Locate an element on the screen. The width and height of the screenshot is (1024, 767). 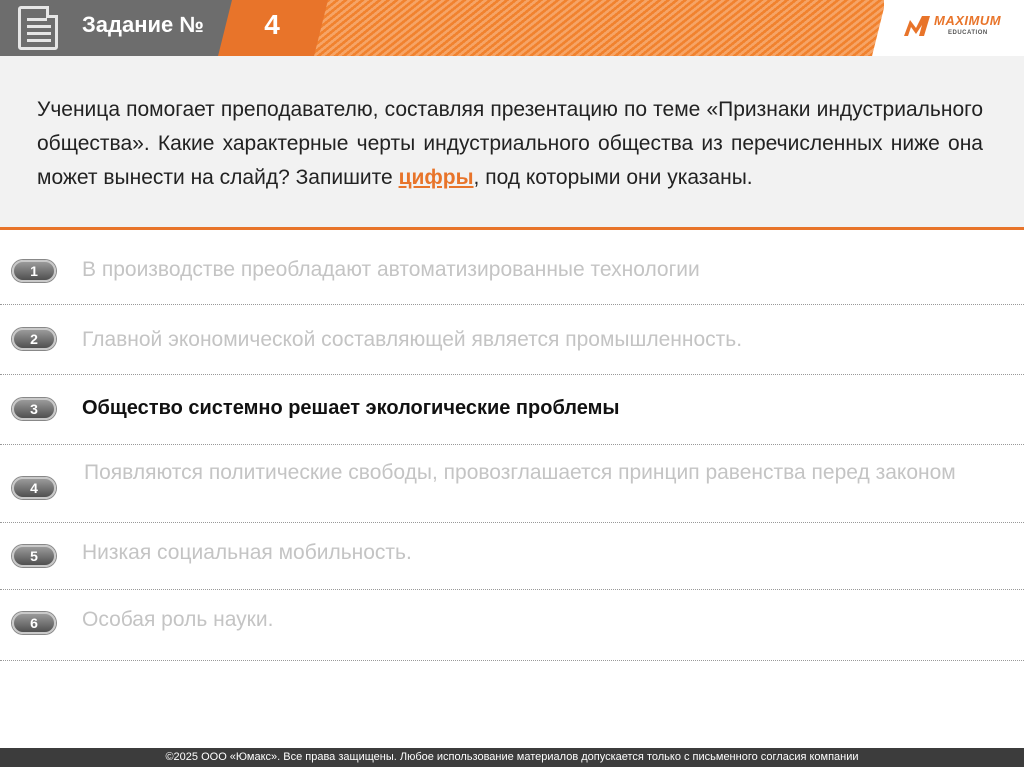
document-icon is located at coordinates (38, 28).